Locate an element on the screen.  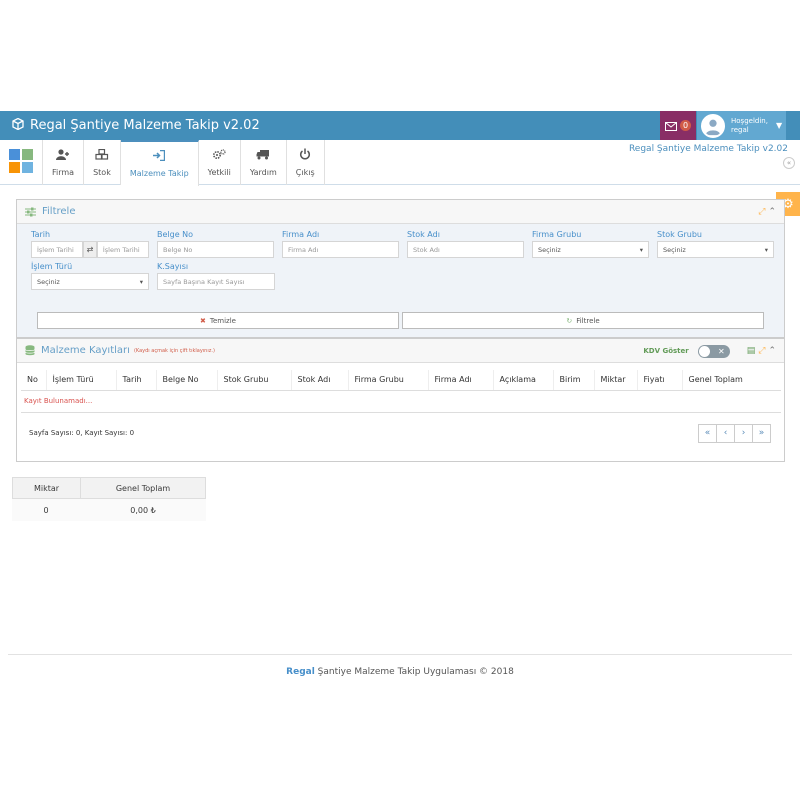
tab-label: Çıkış is located at coordinates (305, 172).